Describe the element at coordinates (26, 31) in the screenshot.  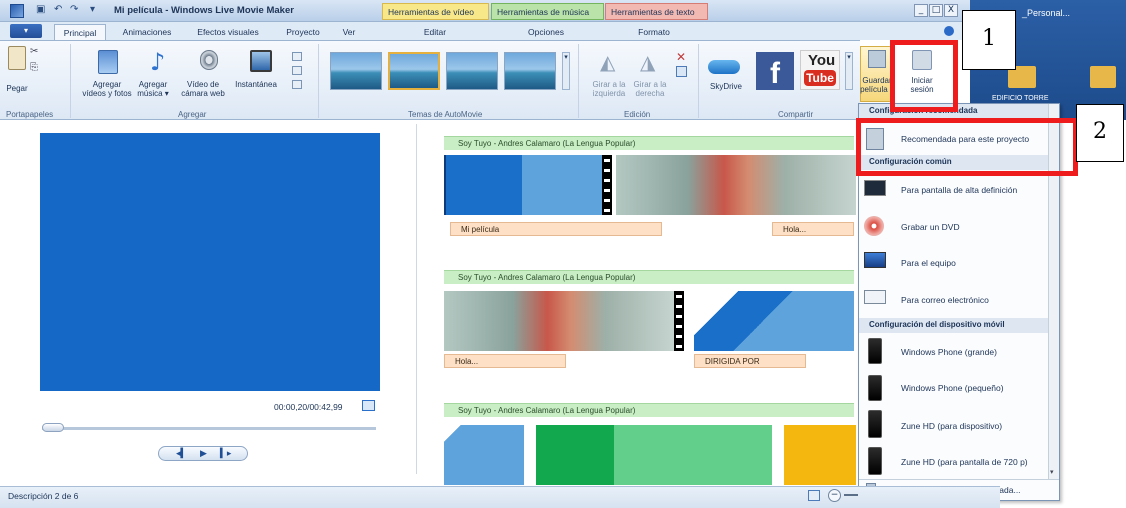
I see `application-menu-button: ▾` at that location.